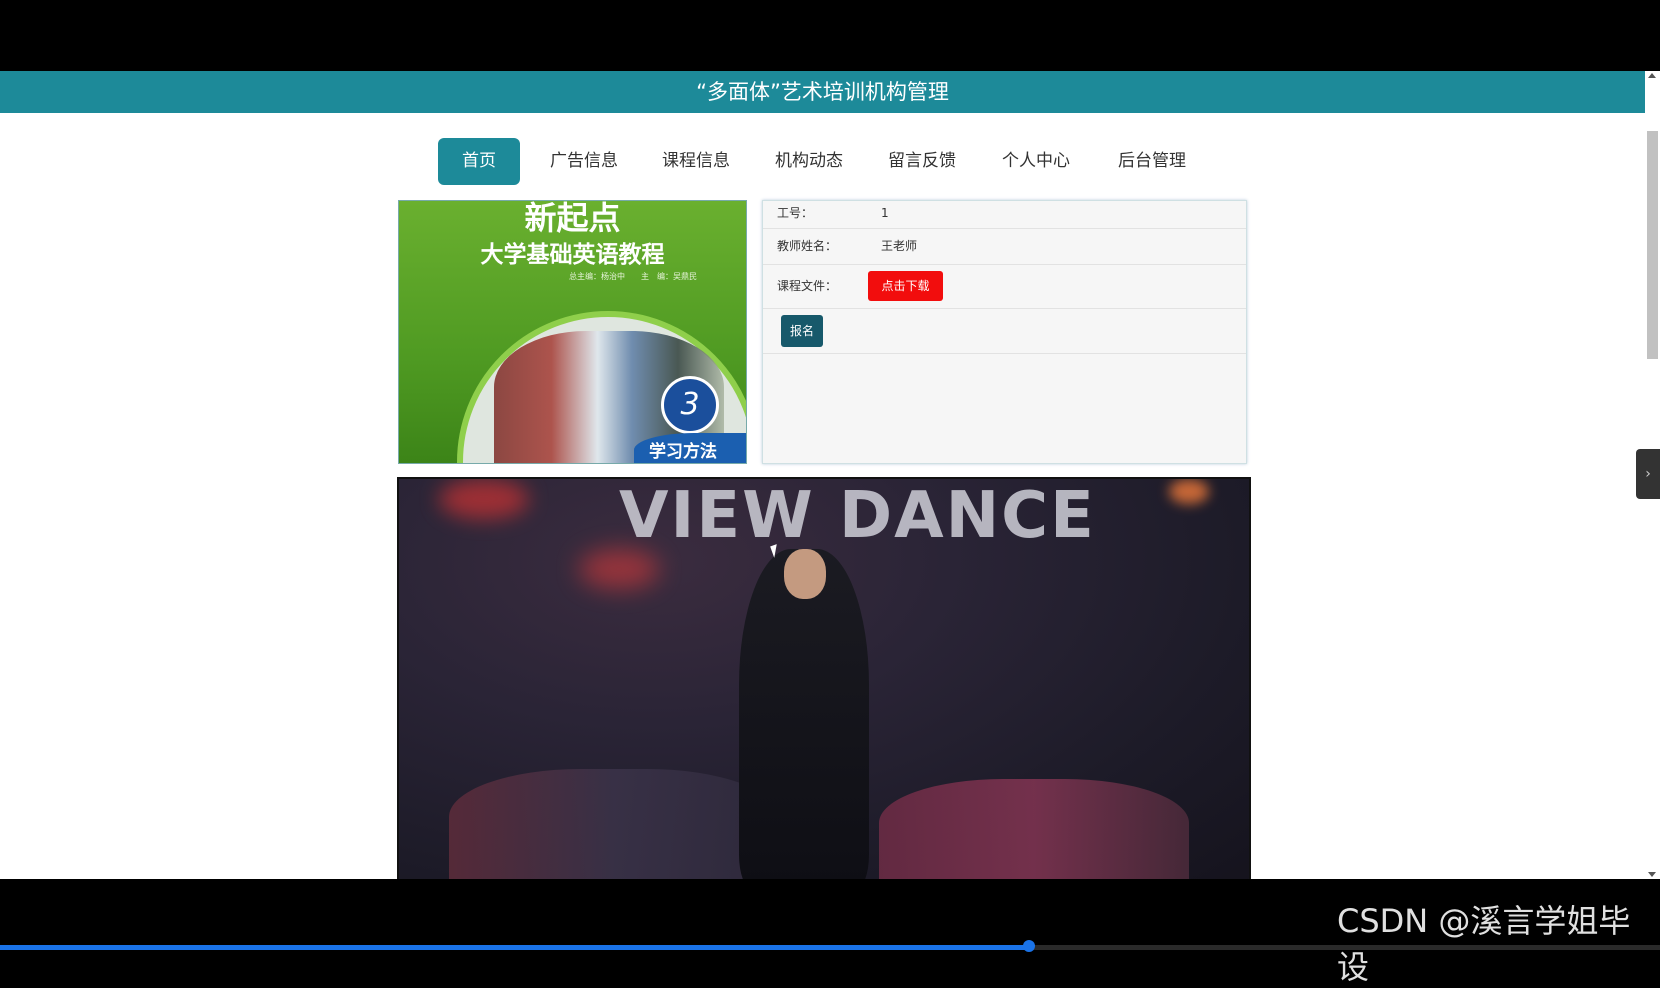 This screenshot has height=988, width=1660. I want to click on cover-study-label: 学习方法, so click(683, 452).